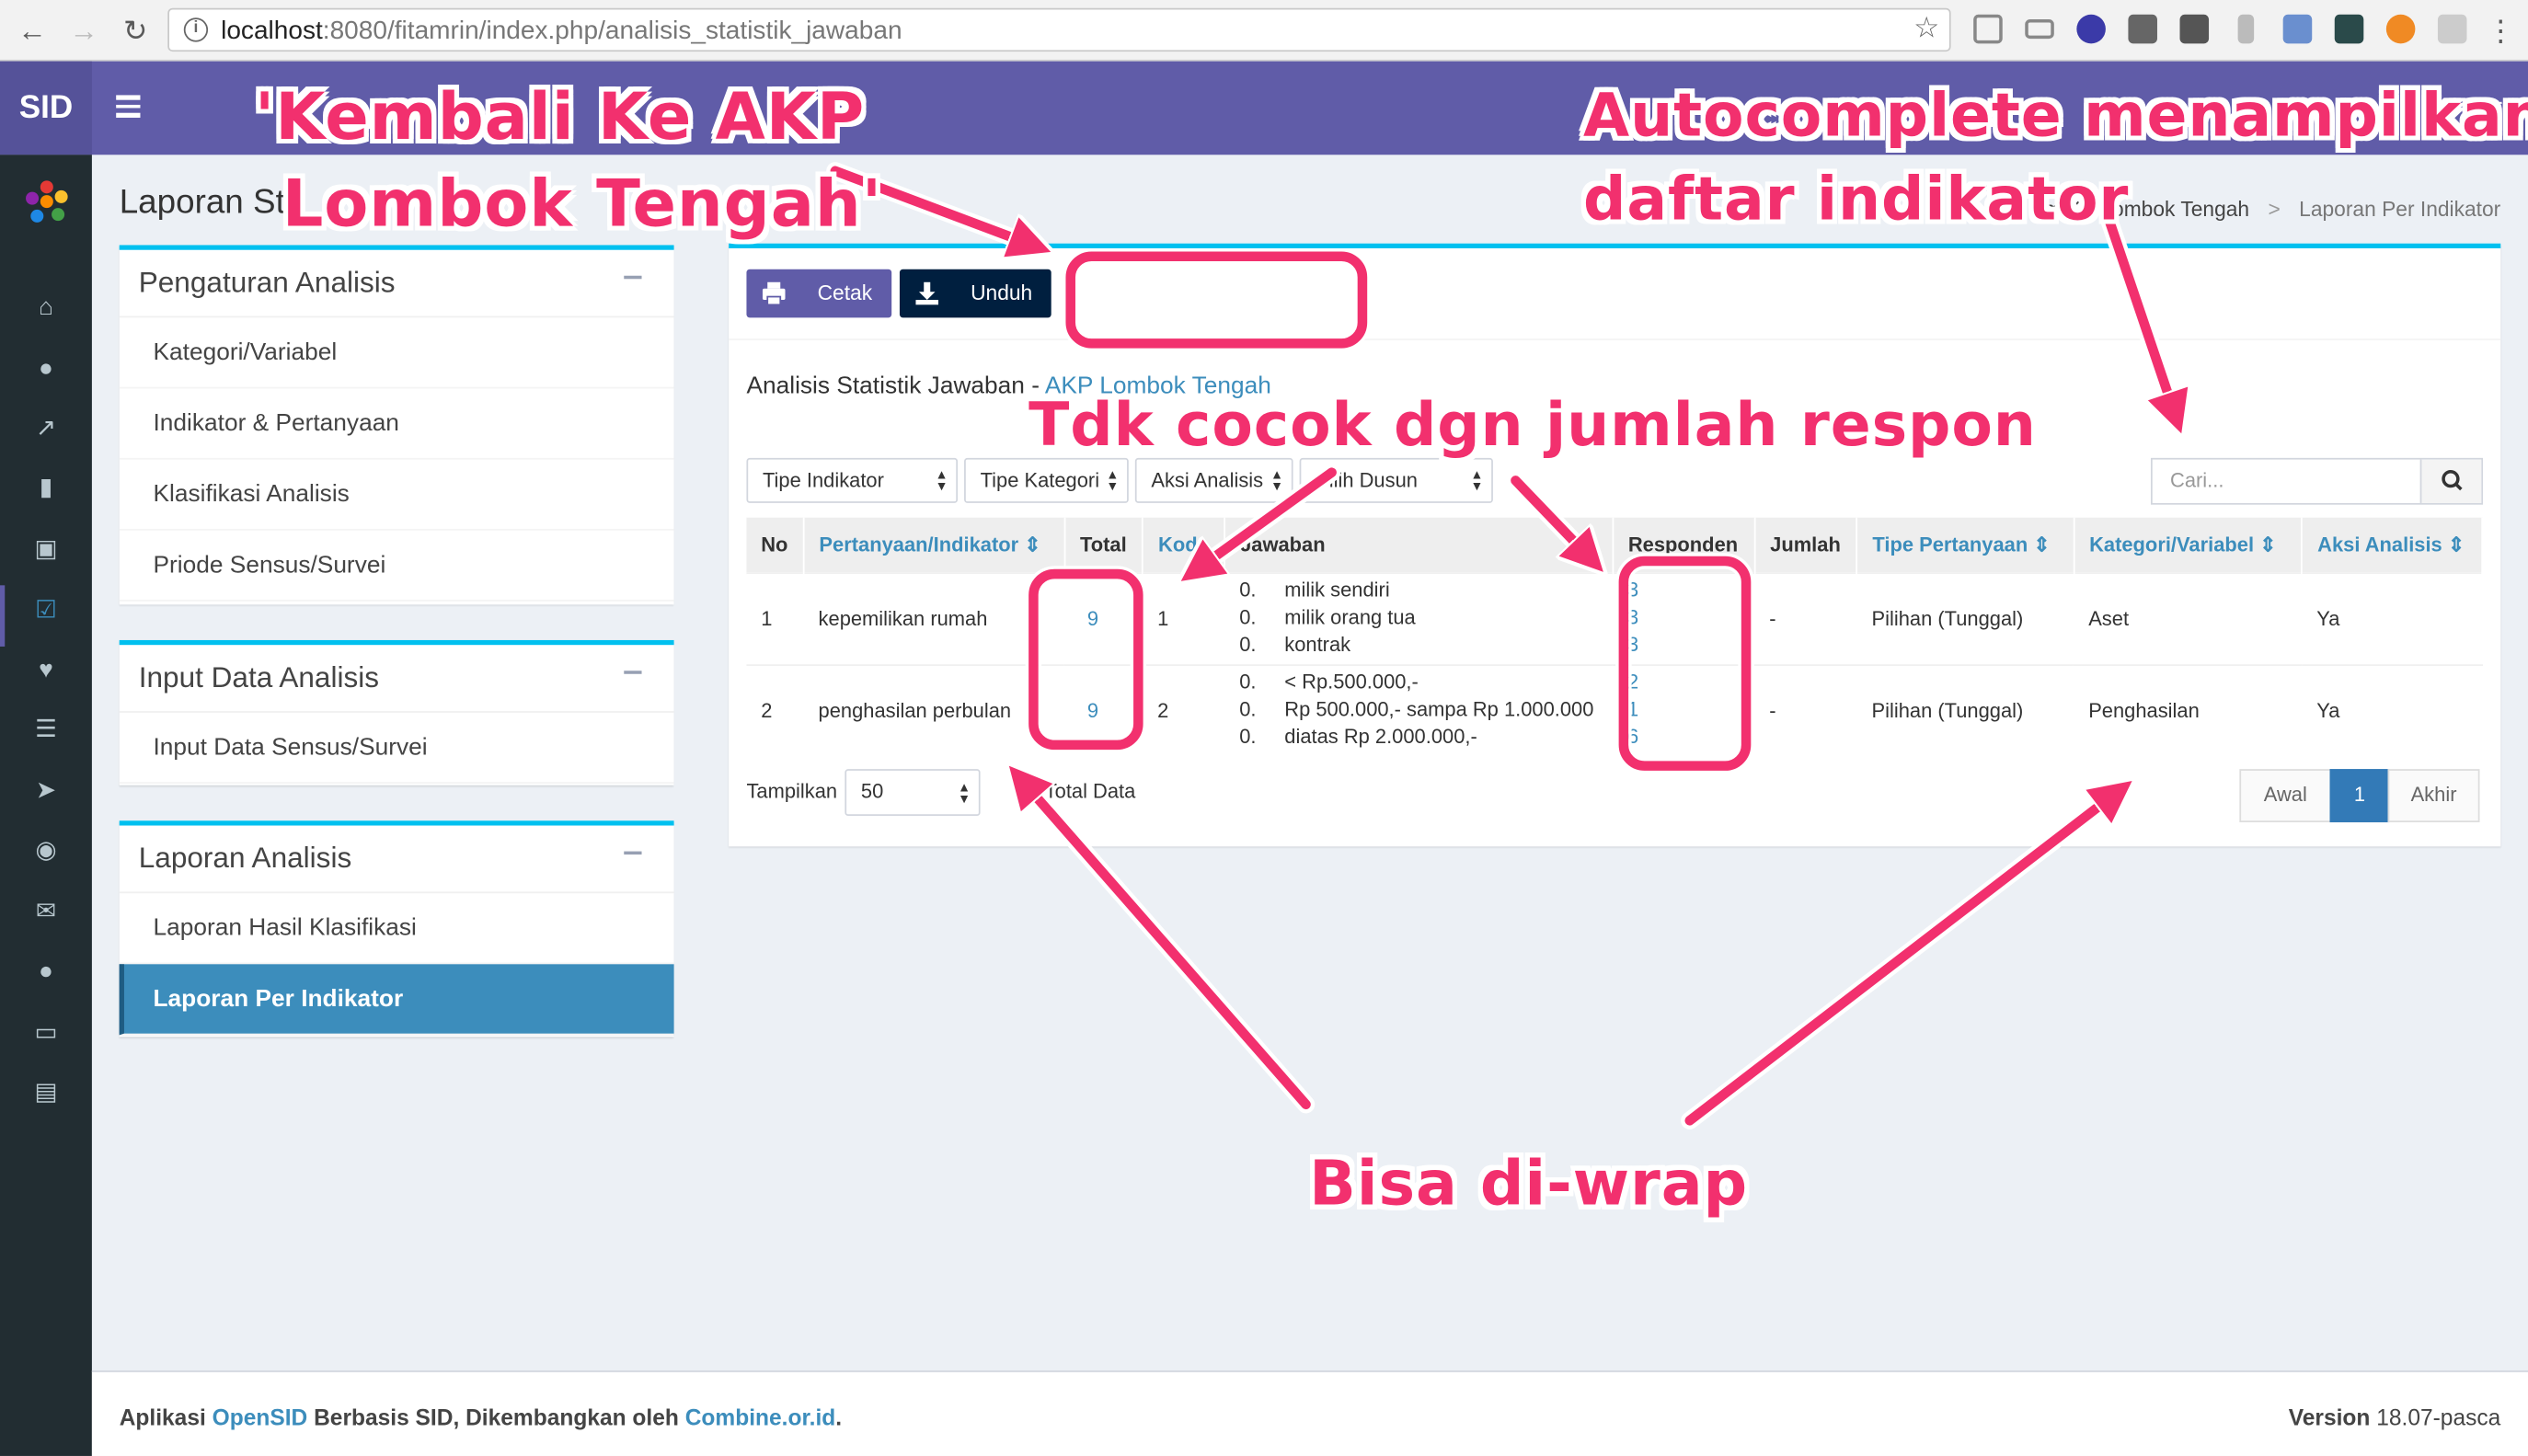  I want to click on filter-tipe-kategori: Tipe Kategori ▲ ▼, so click(1046, 480).